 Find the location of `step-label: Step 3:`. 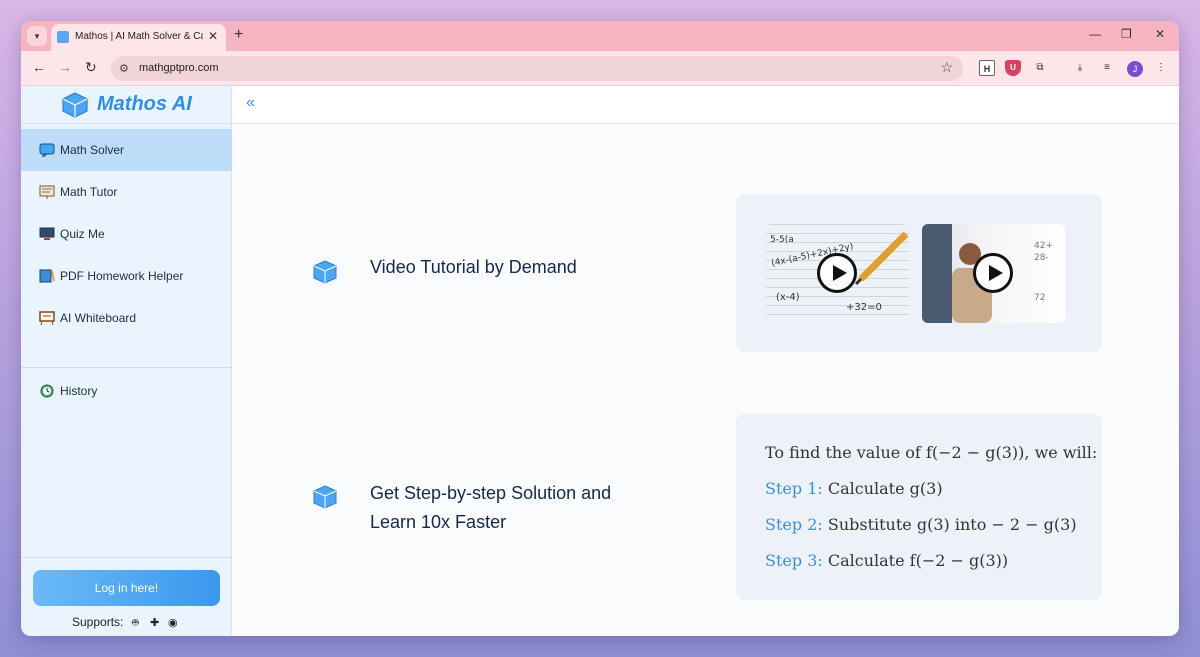

step-label: Step 3: is located at coordinates (794, 560).